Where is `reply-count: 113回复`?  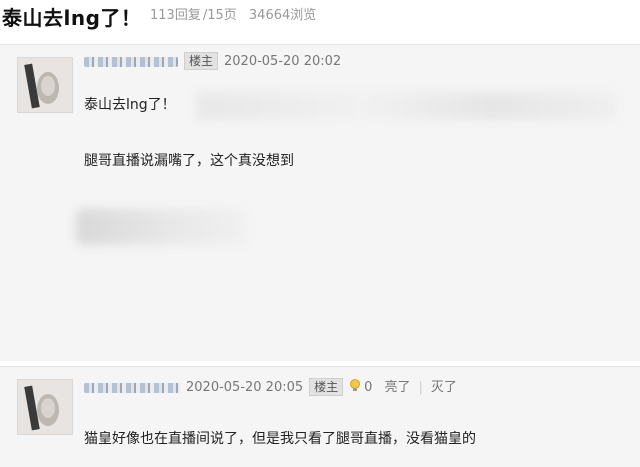
reply-count: 113回复 is located at coordinates (175, 15).